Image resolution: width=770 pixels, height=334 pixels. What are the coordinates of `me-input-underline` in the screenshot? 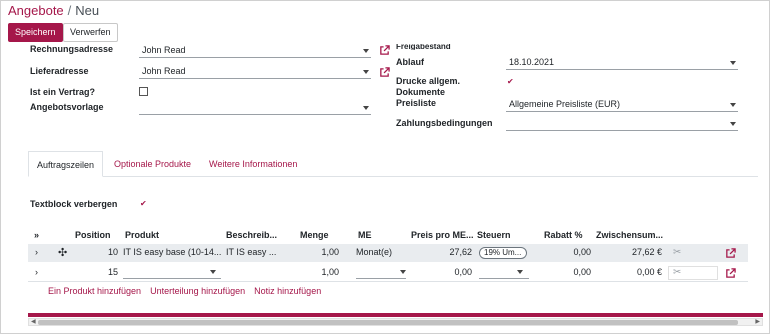 It's located at (381, 278).